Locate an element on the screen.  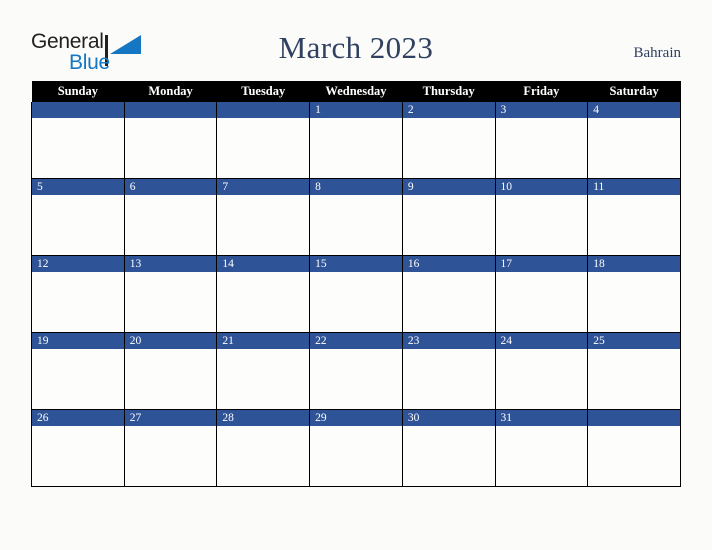
day-cell: 29 is located at coordinates (356, 448).